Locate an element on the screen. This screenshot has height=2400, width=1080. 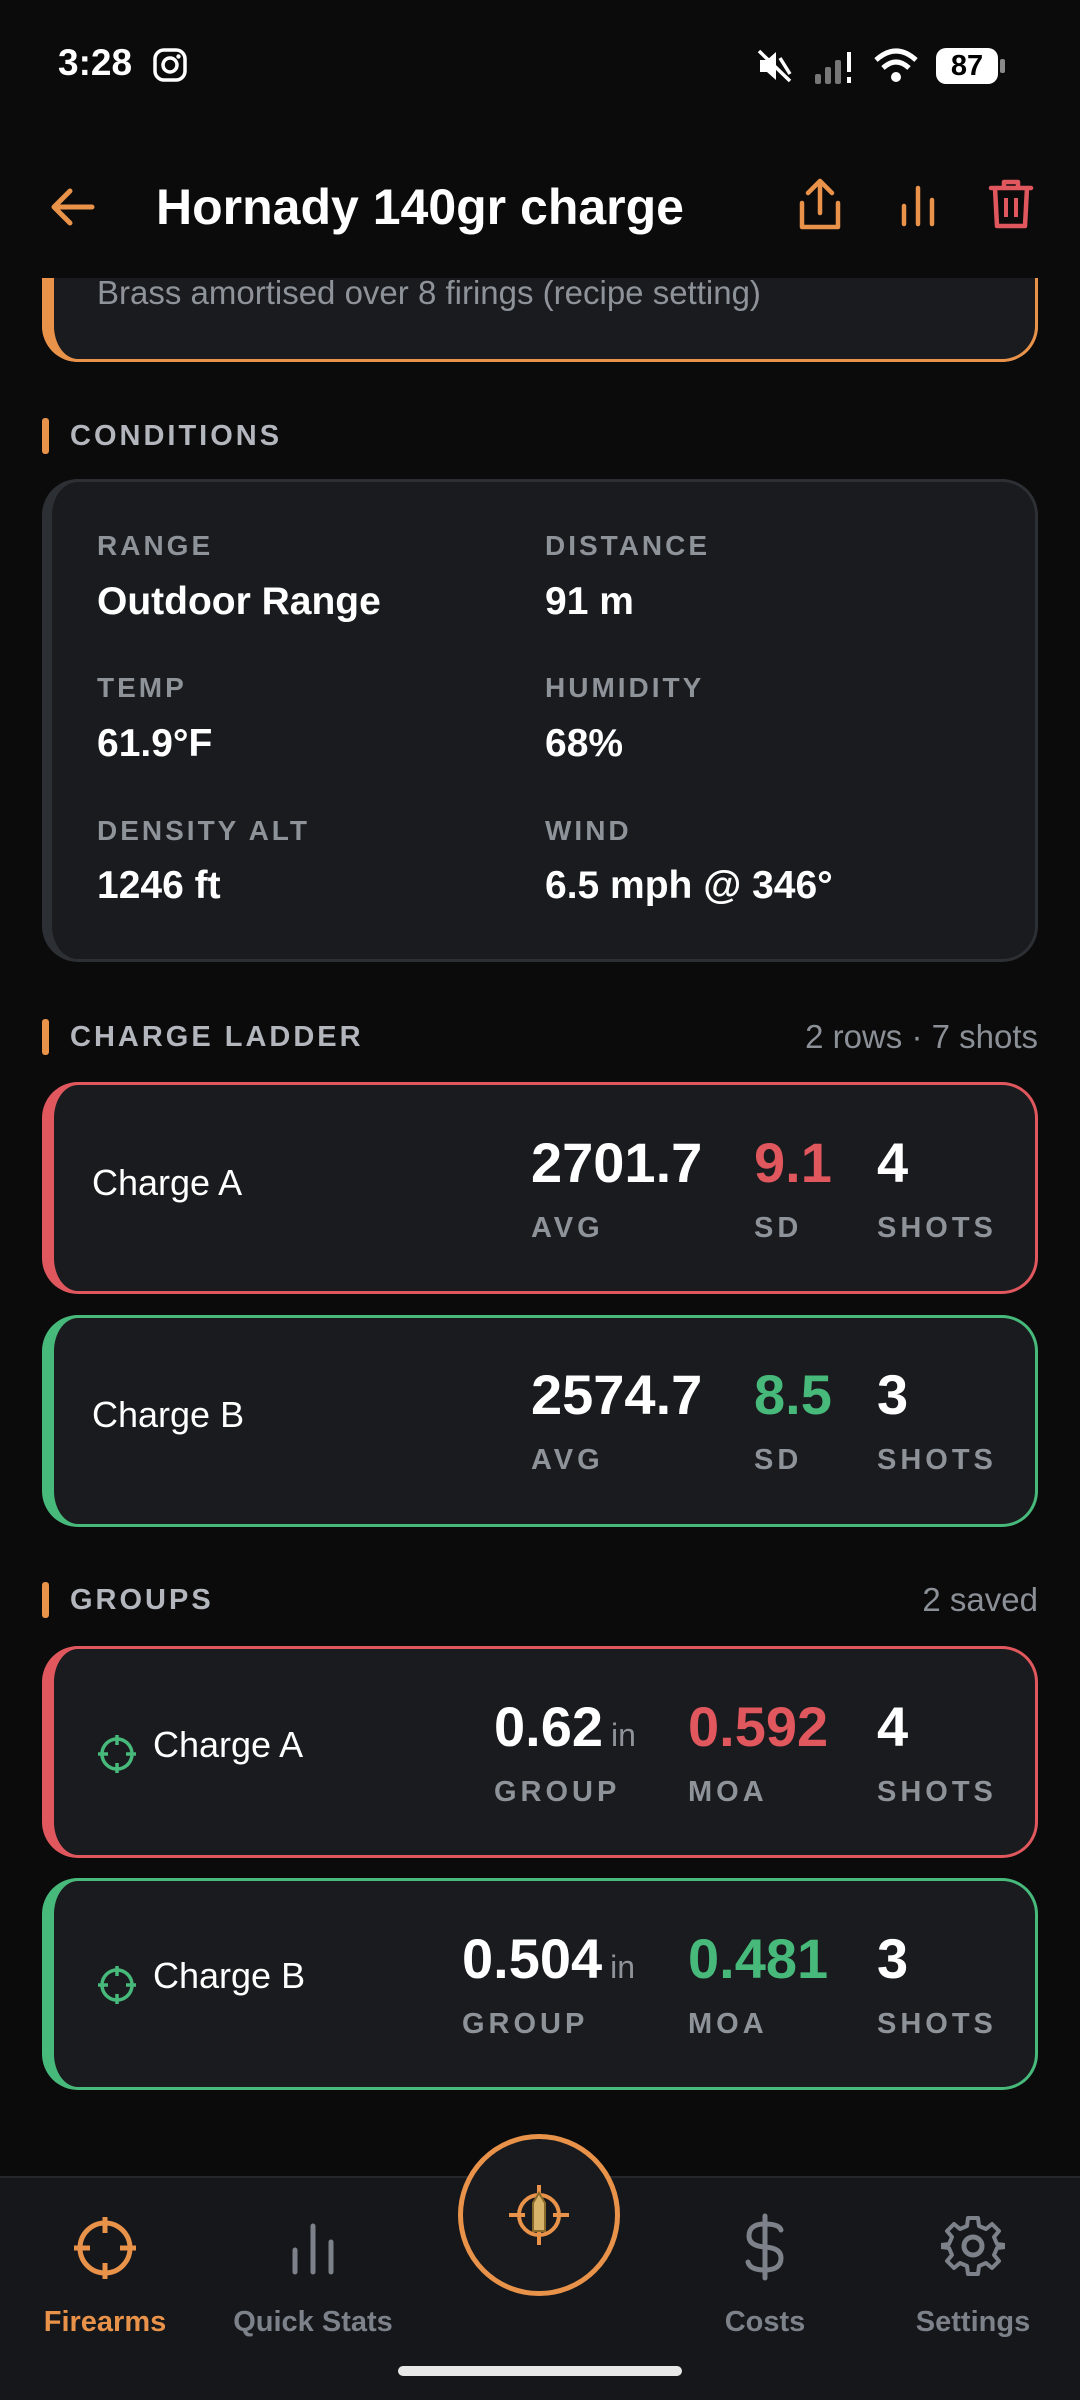
center-action-button is located at coordinates (539, 2215).